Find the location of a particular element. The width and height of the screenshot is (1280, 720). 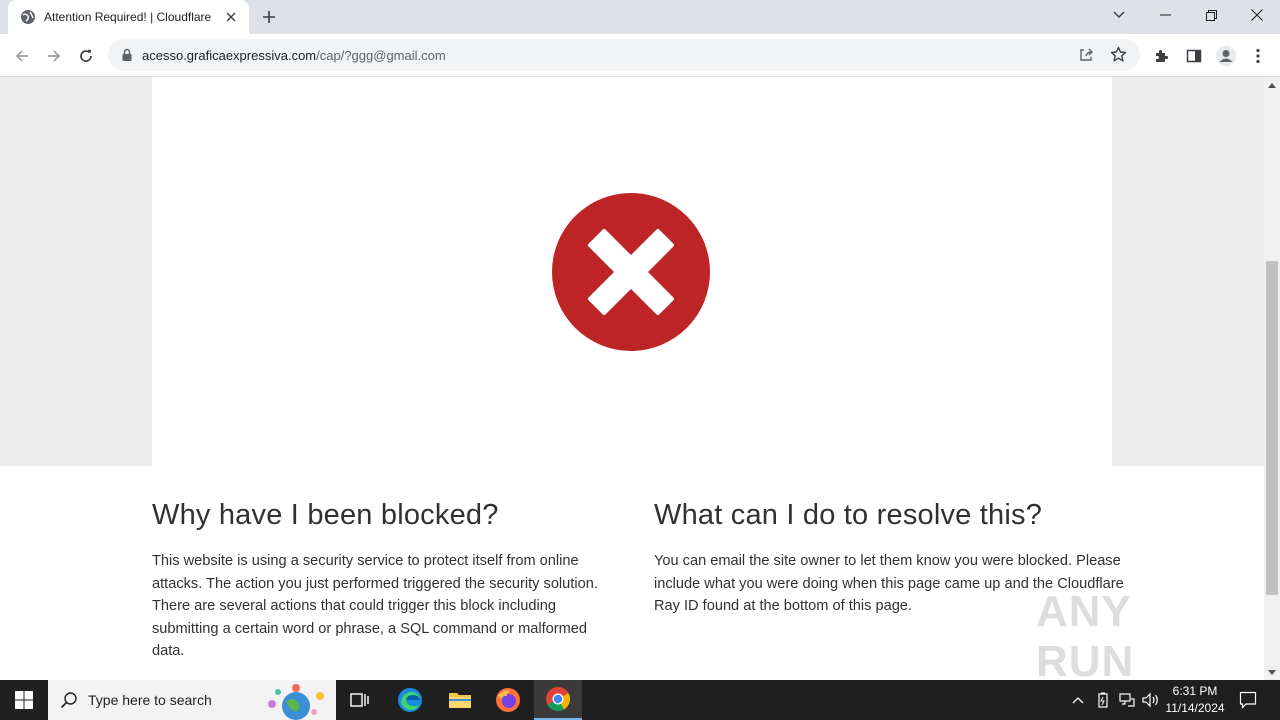

side-panel-icon is located at coordinates (1194, 56).